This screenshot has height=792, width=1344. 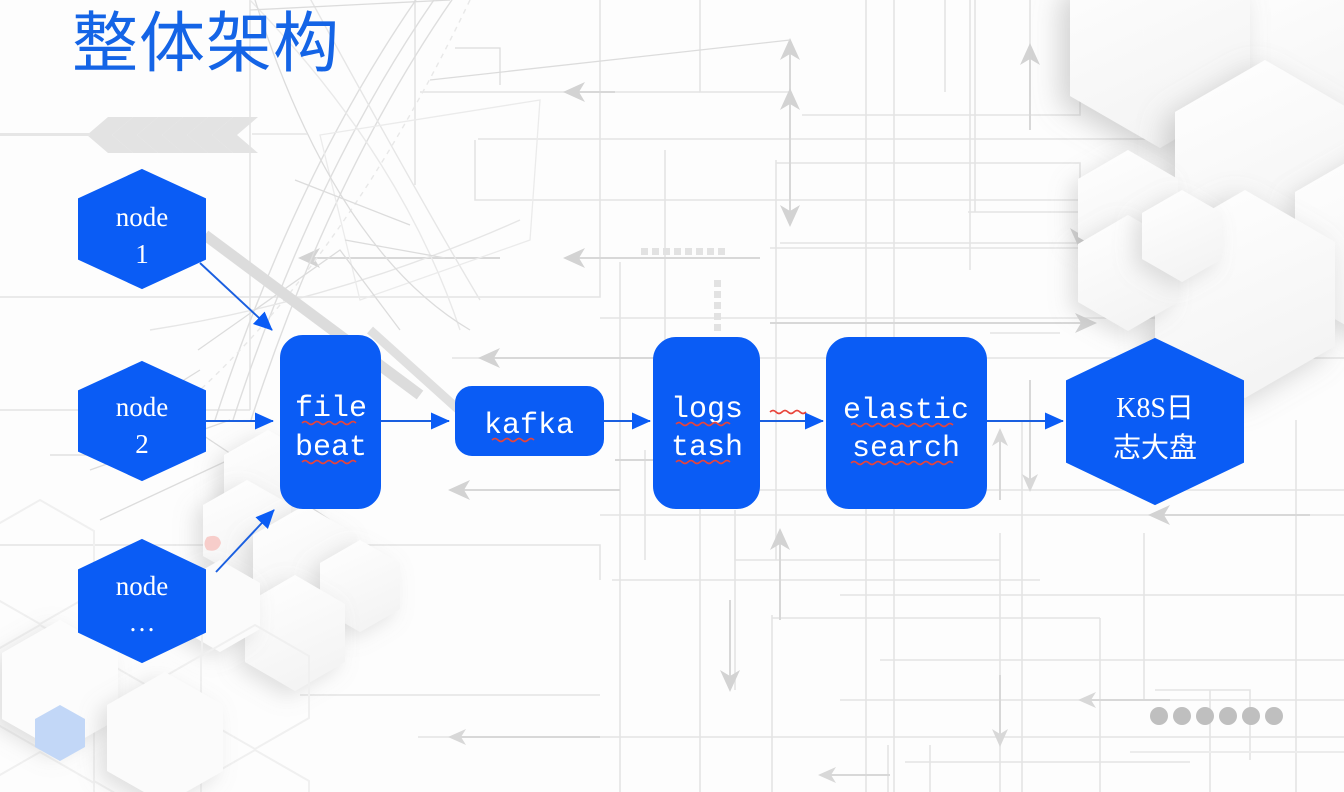 What do you see at coordinates (142, 254) in the screenshot?
I see `node1-label-line2: 1` at bounding box center [142, 254].